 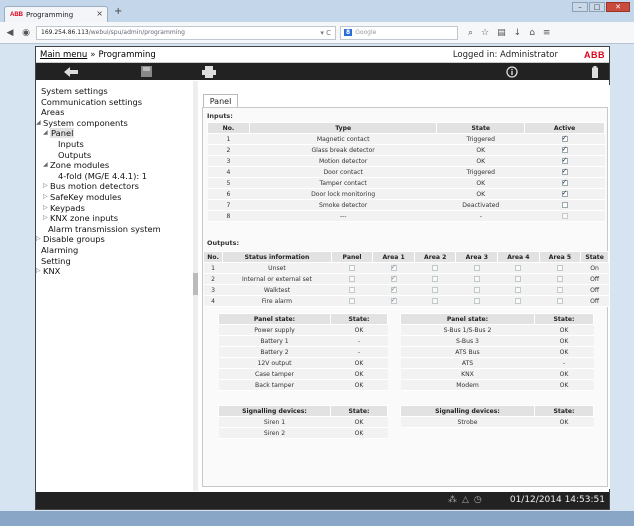 What do you see at coordinates (116, 133) in the screenshot?
I see `sidebar-item-panel: ◢ Panel` at bounding box center [116, 133].